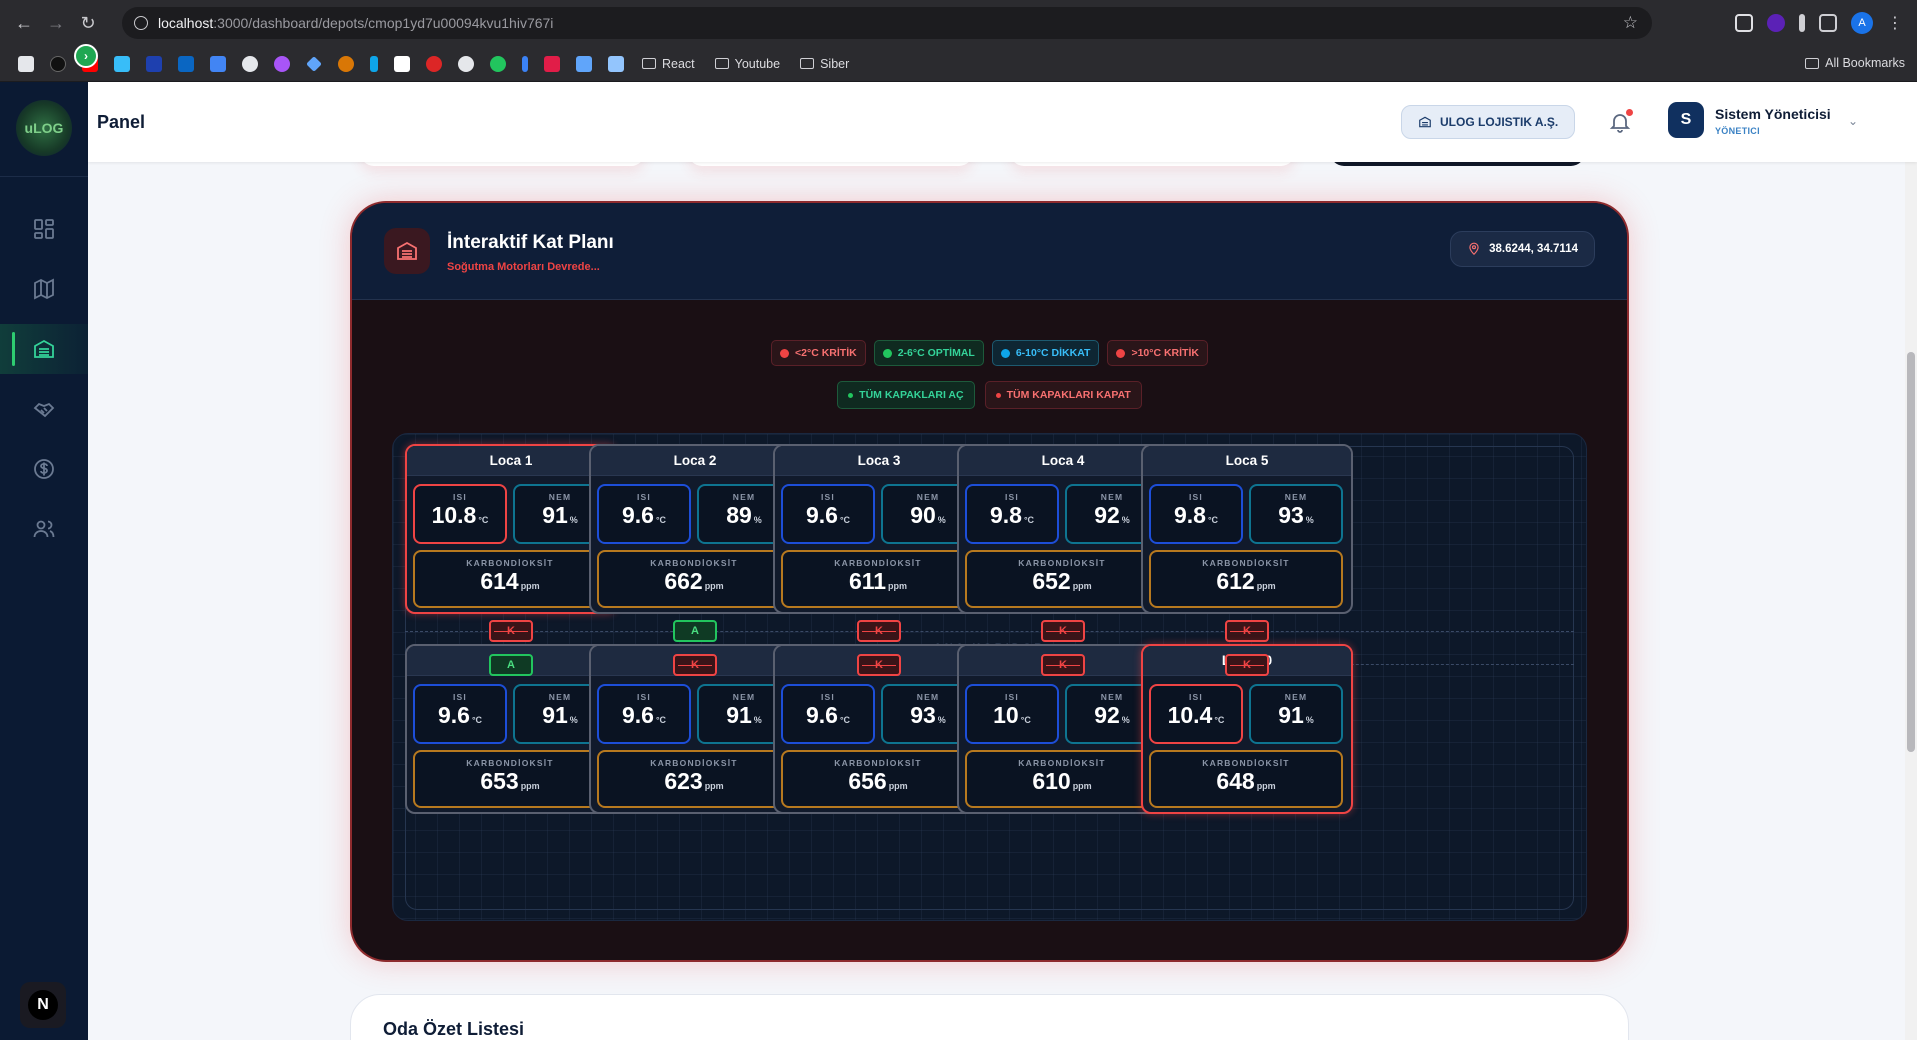  What do you see at coordinates (218, 63) in the screenshot?
I see `translate-icon` at bounding box center [218, 63].